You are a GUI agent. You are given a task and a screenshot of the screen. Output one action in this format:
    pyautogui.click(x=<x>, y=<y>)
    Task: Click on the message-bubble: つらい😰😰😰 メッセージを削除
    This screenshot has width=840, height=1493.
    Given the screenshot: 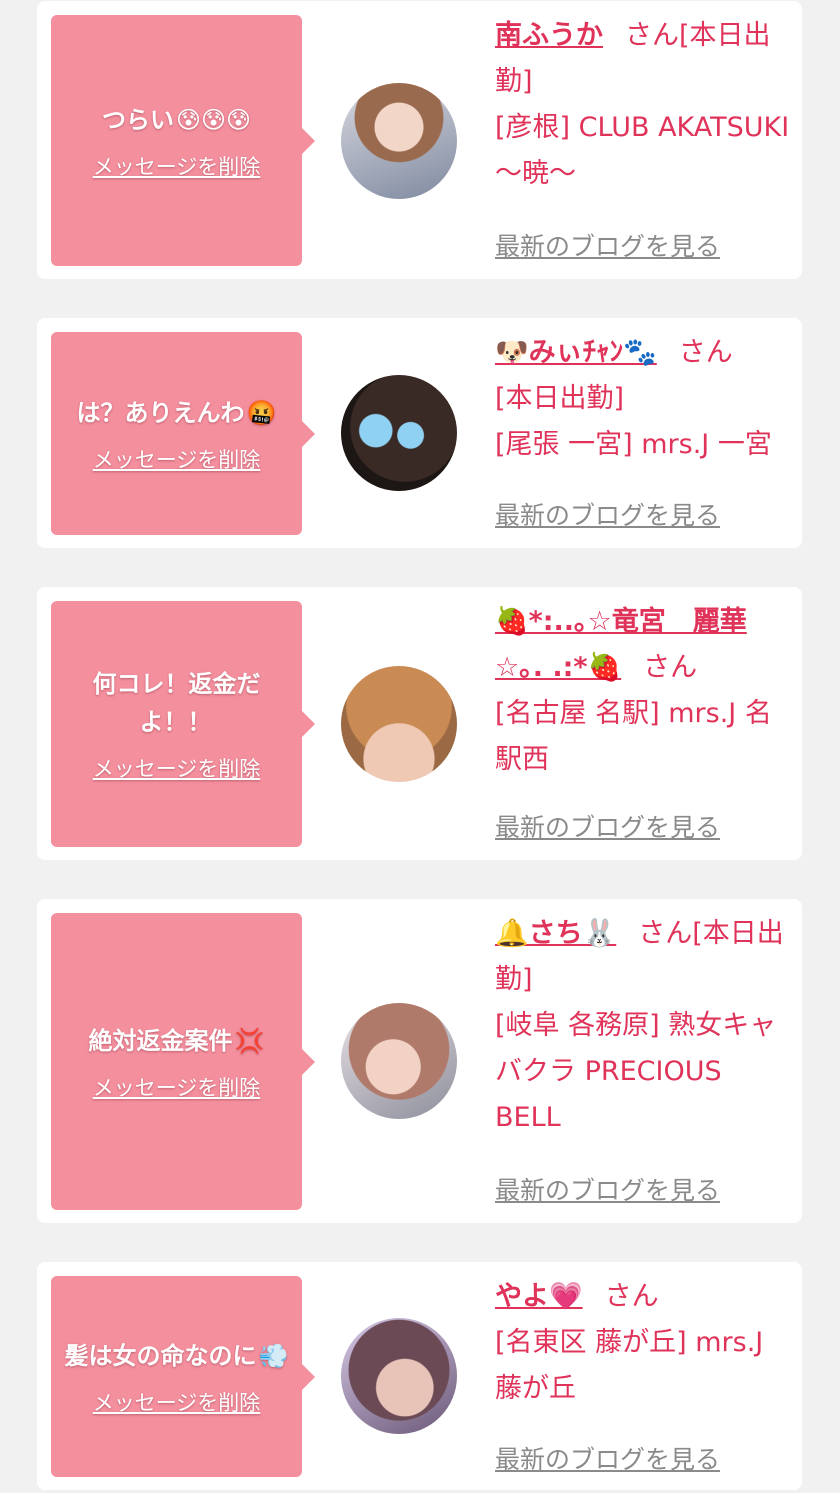 What is the action you would take?
    pyautogui.click(x=183, y=140)
    